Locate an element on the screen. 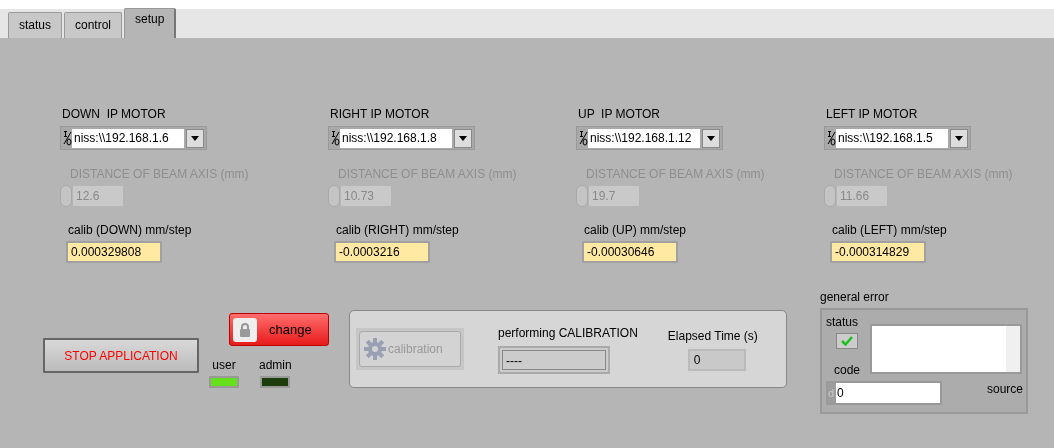 Image resolution: width=1054 pixels, height=448 pixels. motor-title: DOWN IP MOTOR is located at coordinates (114, 114).